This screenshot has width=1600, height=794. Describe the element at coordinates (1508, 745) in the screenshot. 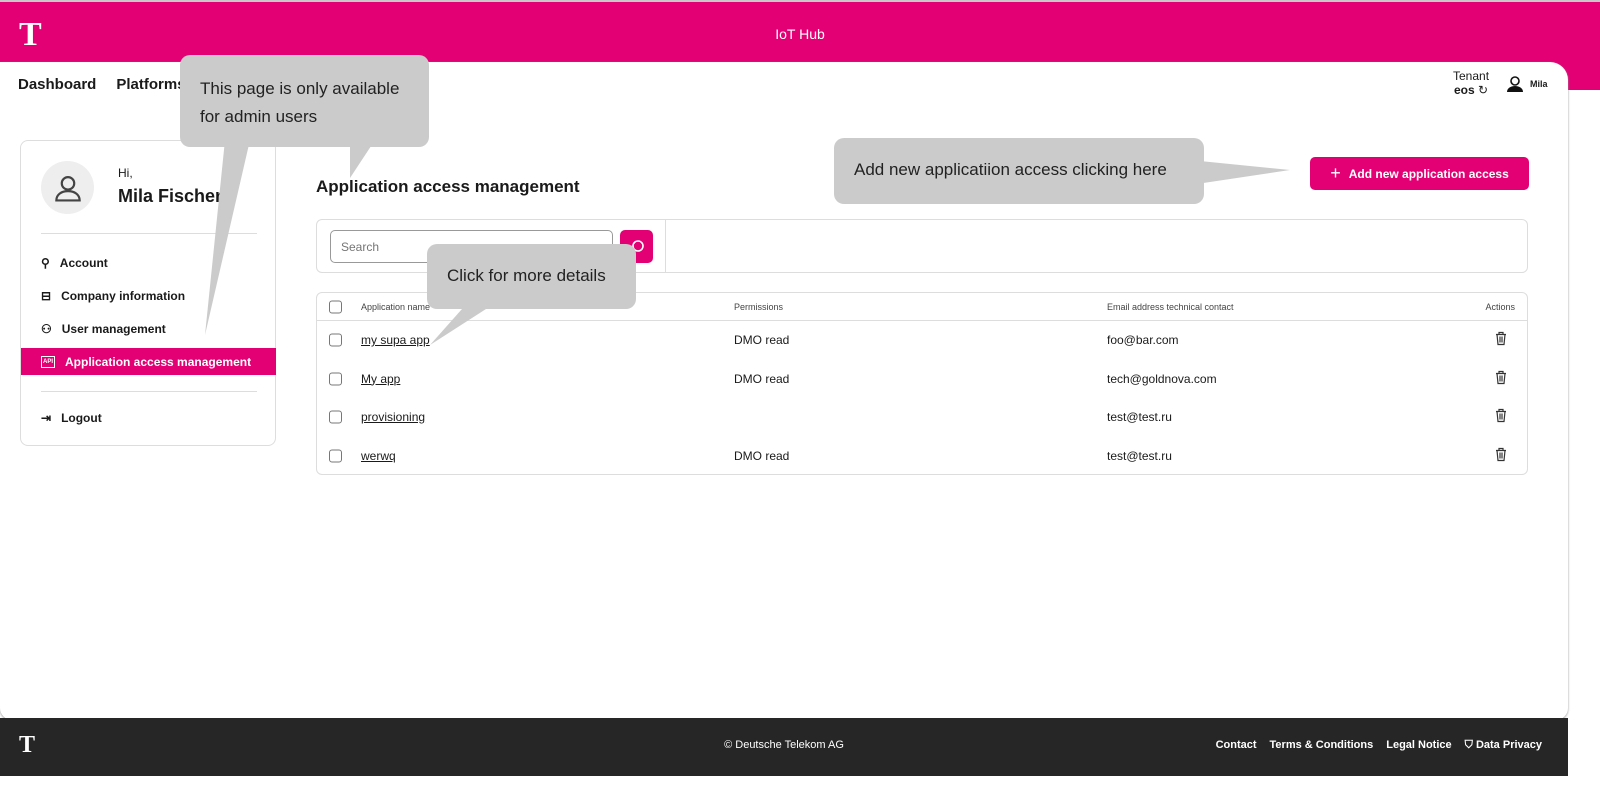

I see `privacy-label: Data Privacy` at that location.